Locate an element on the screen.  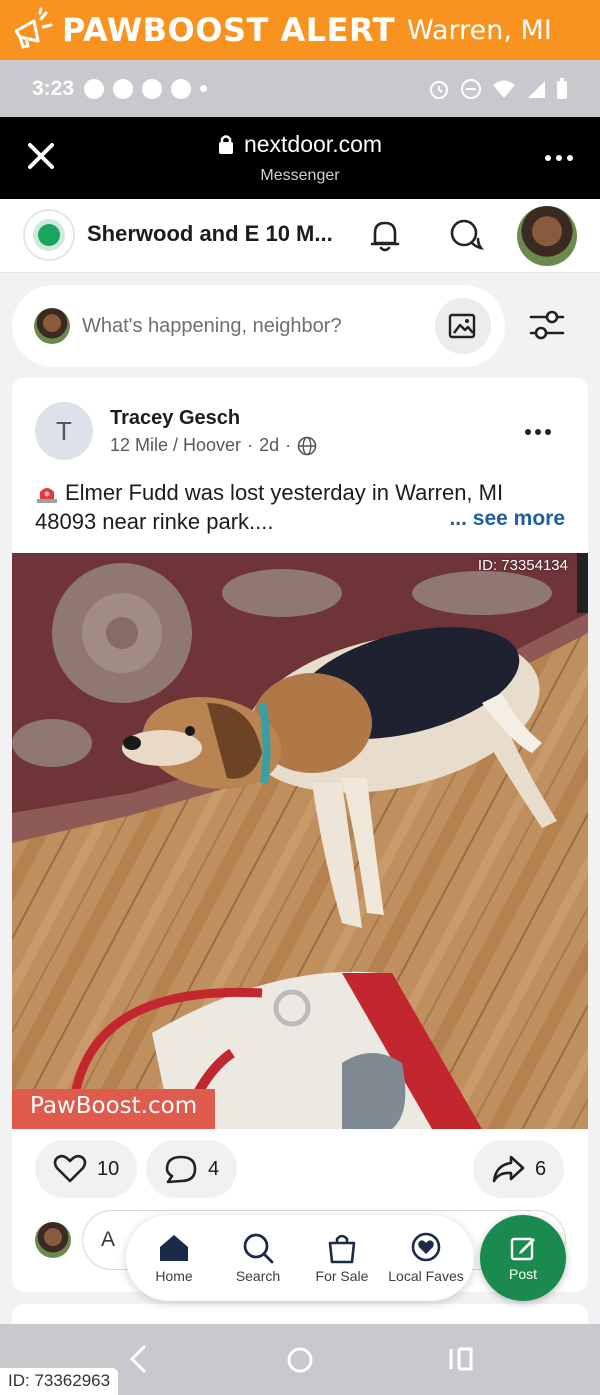
post-button: Post is located at coordinates (523, 1258).